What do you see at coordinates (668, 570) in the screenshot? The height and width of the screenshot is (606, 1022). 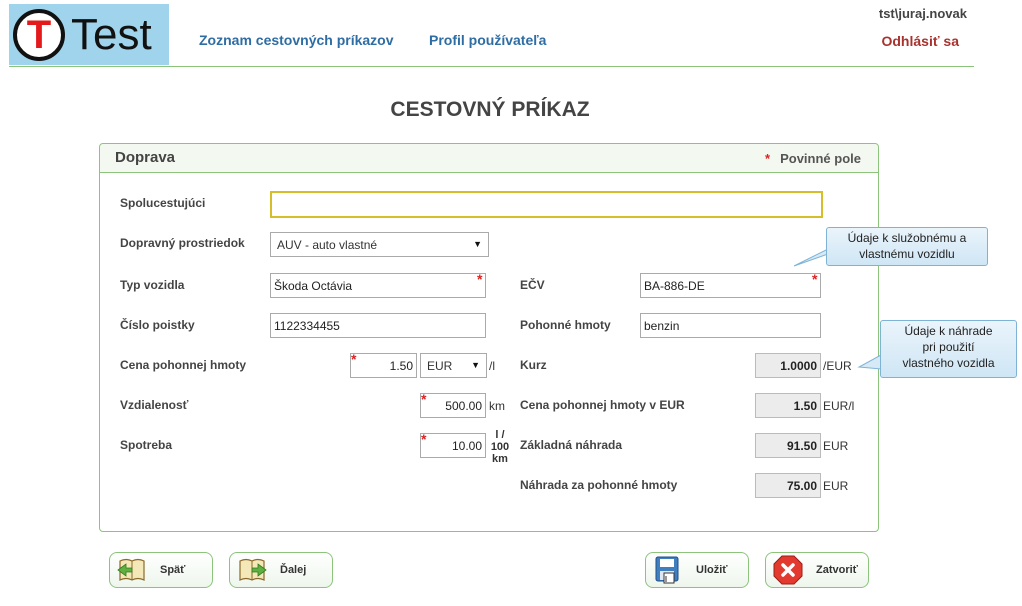 I see `save-icon` at bounding box center [668, 570].